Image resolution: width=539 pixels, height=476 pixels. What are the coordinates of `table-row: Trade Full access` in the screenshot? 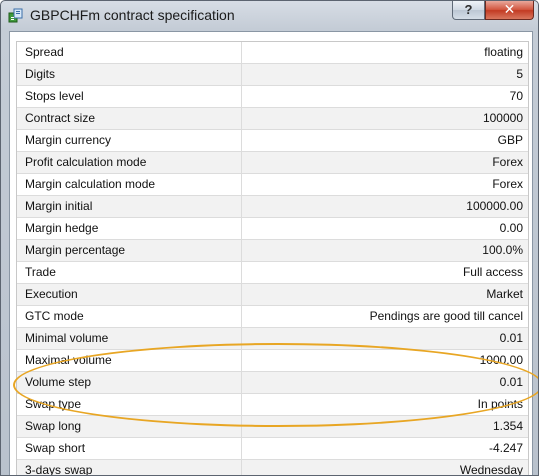 It's located at (272, 273).